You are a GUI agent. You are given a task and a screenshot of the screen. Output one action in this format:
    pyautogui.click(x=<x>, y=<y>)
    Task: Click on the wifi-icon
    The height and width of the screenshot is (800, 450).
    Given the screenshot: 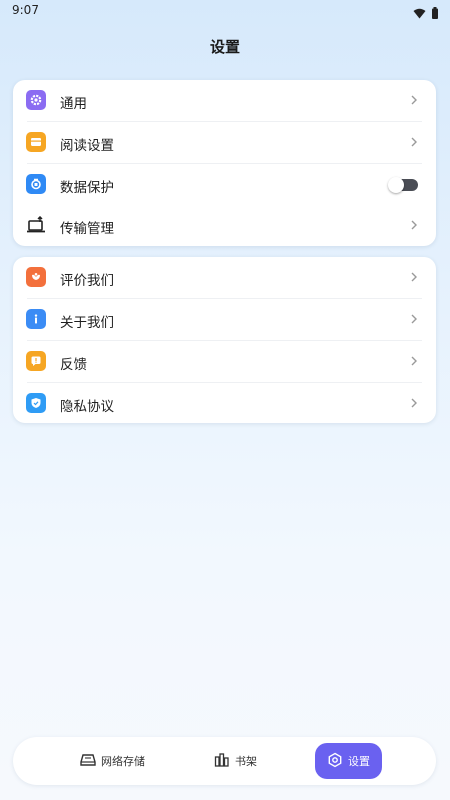 What is the action you would take?
    pyautogui.click(x=419, y=13)
    